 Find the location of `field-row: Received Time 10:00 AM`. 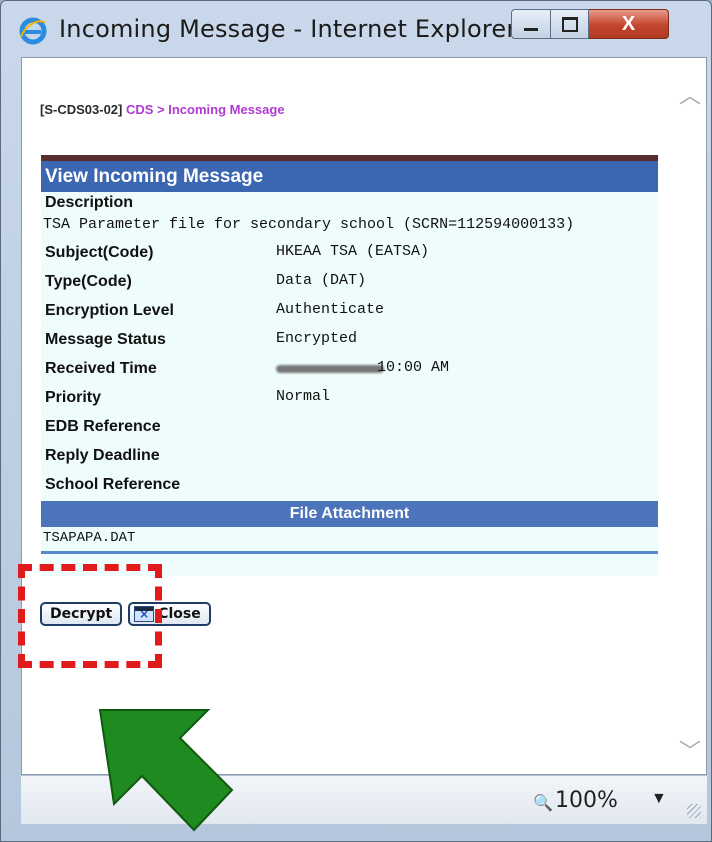

field-row: Received Time 10:00 AM is located at coordinates (349, 370).